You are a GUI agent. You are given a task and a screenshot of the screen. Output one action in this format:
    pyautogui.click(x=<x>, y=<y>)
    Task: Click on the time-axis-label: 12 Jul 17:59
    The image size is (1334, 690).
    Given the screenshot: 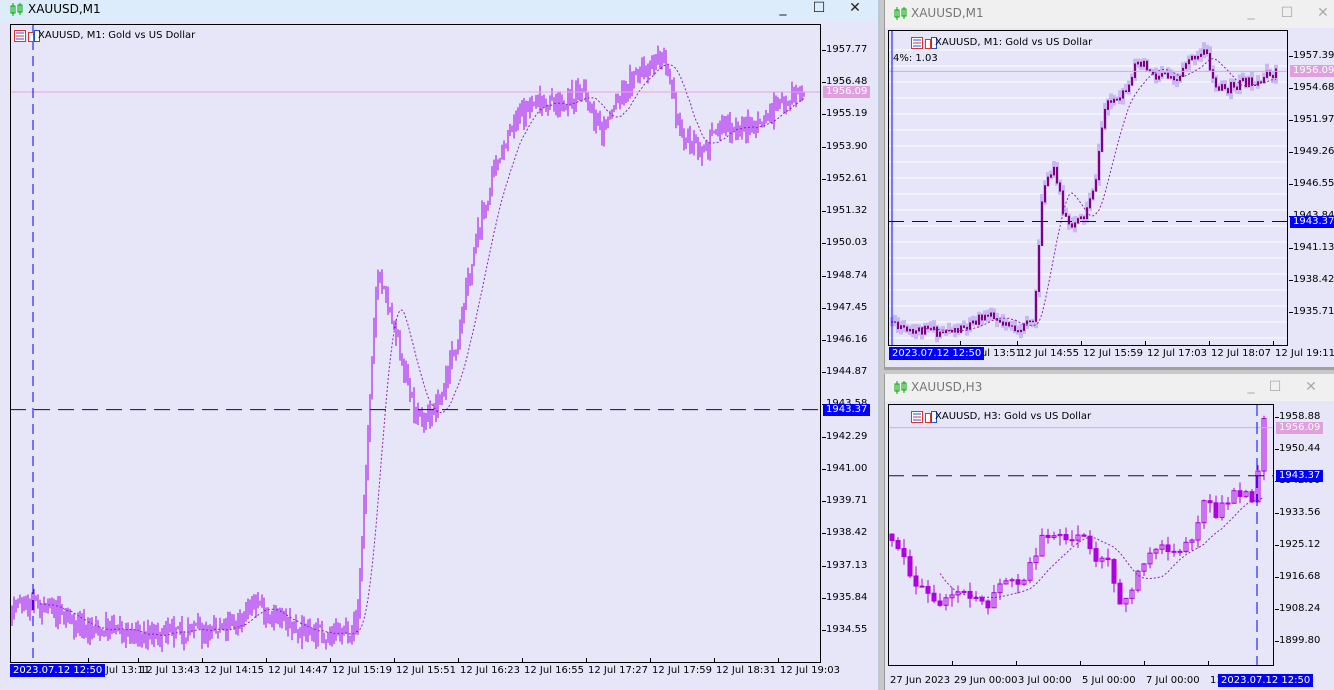 What is the action you would take?
    pyautogui.click(x=682, y=670)
    